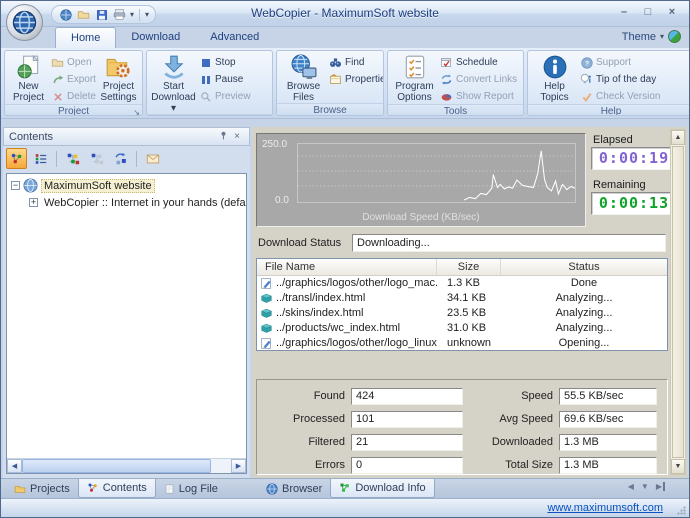 The height and width of the screenshot is (518, 690). Describe the element at coordinates (648, 13) in the screenshot. I see `maximize-button: □` at that location.